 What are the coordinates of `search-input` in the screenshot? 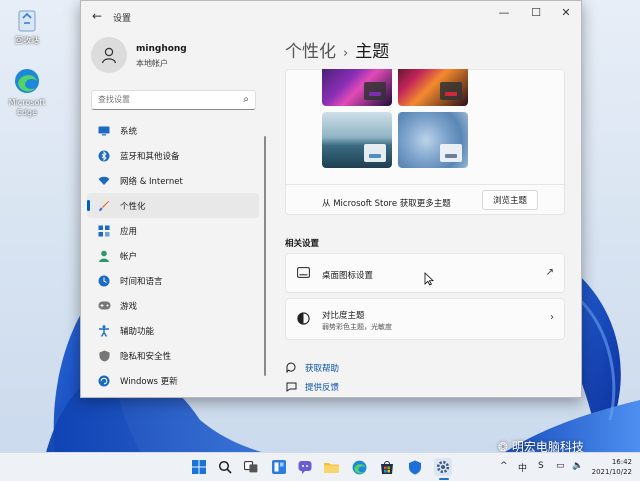 It's located at (165, 99).